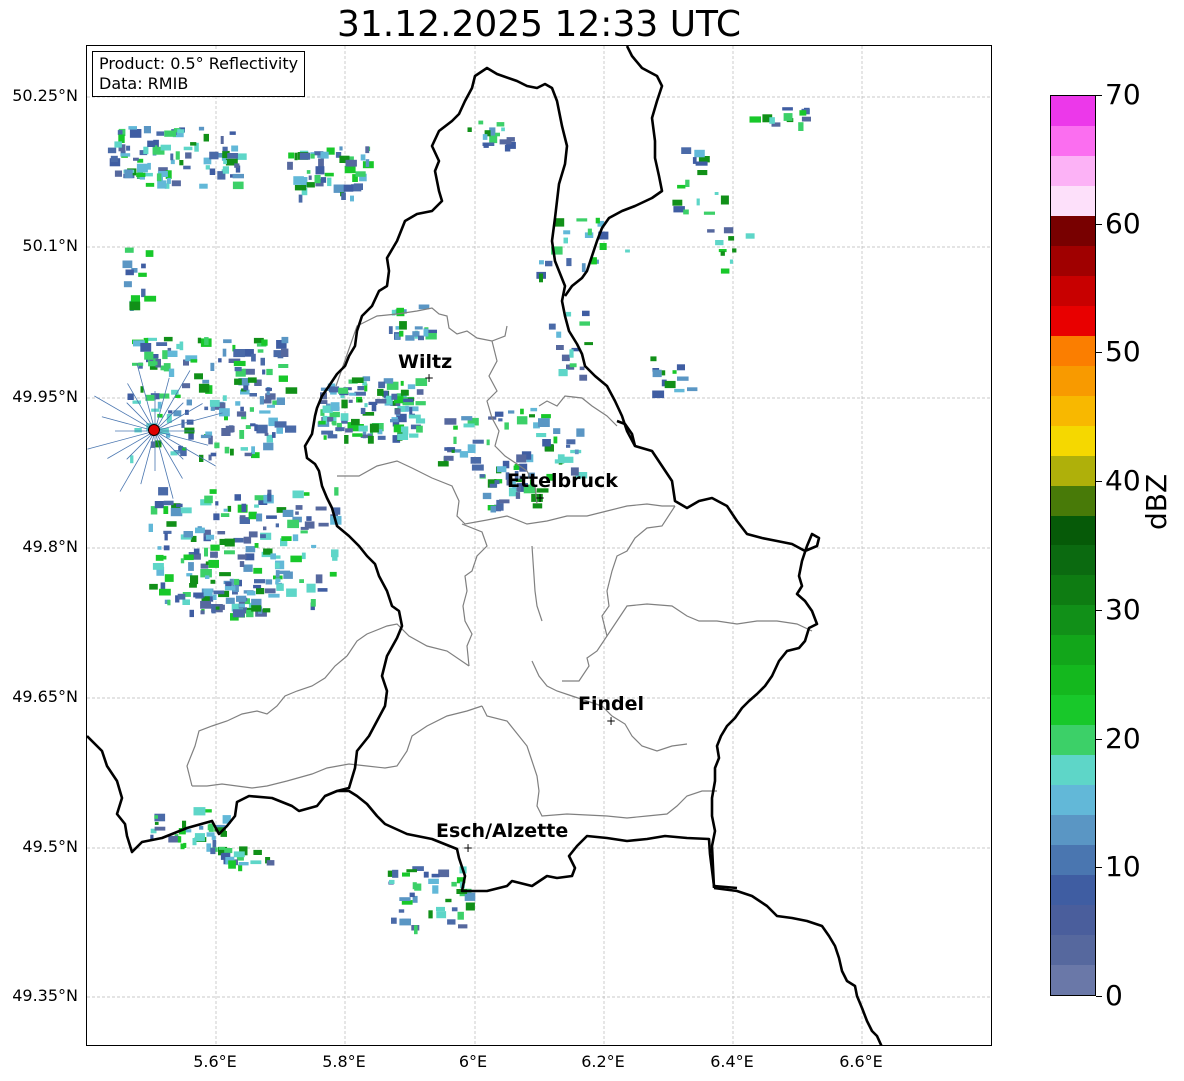  What do you see at coordinates (1156, 501) in the screenshot?
I see `colorbar-label: dBZ` at bounding box center [1156, 501].